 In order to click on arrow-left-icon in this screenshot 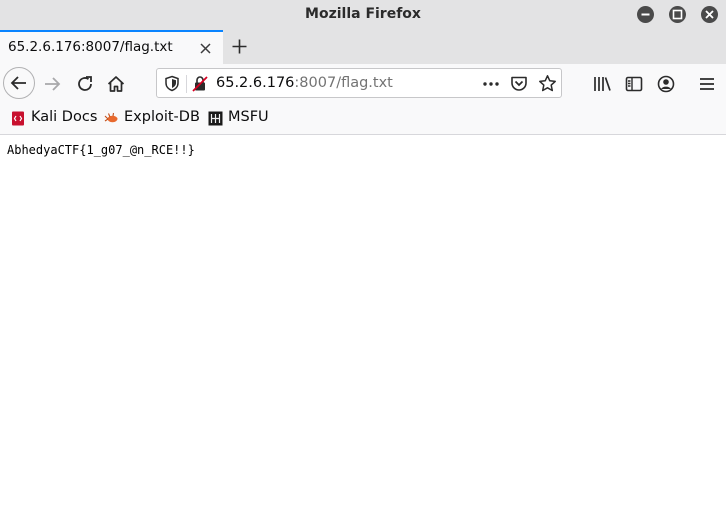, I will do `click(18, 83)`.